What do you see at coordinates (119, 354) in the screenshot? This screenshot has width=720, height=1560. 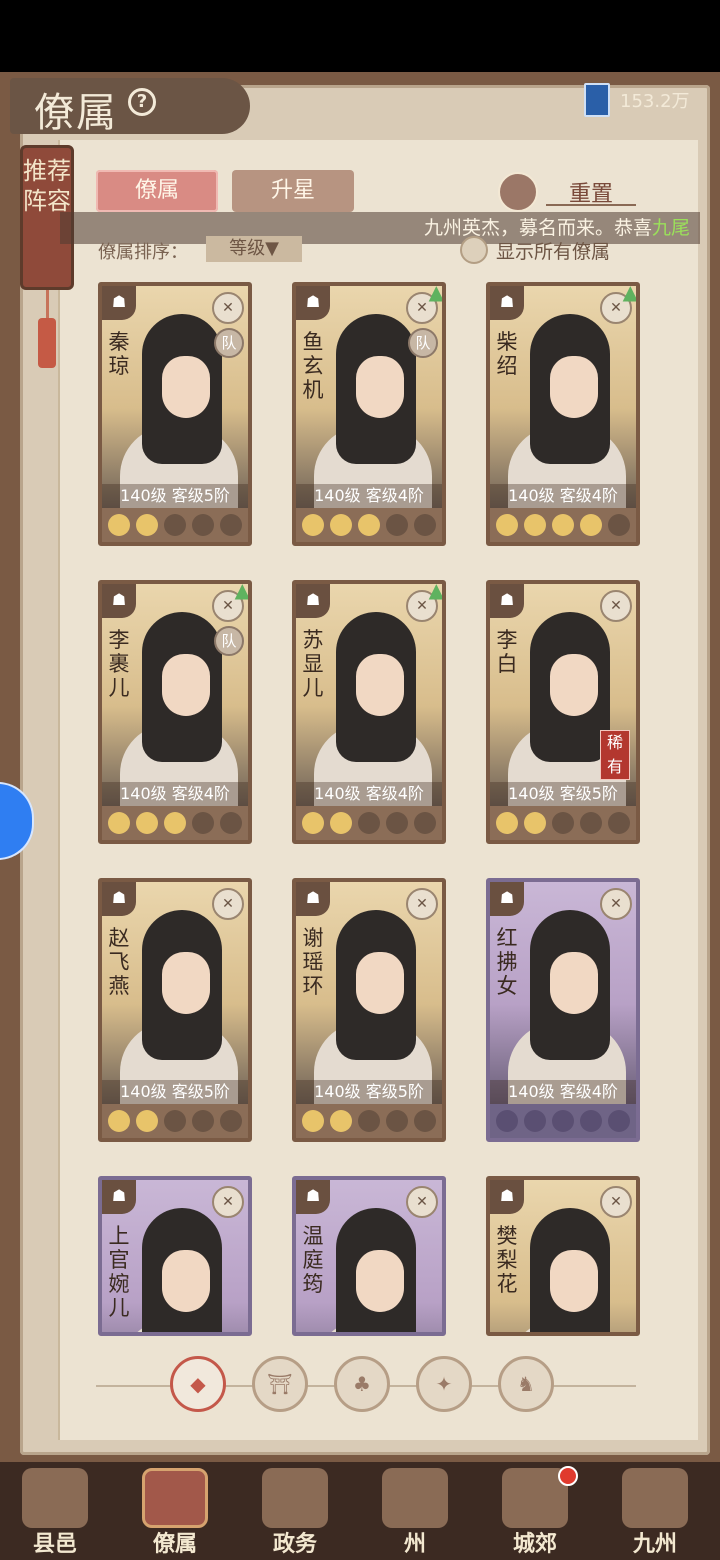 I see `retainer-name: 秦琼` at bounding box center [119, 354].